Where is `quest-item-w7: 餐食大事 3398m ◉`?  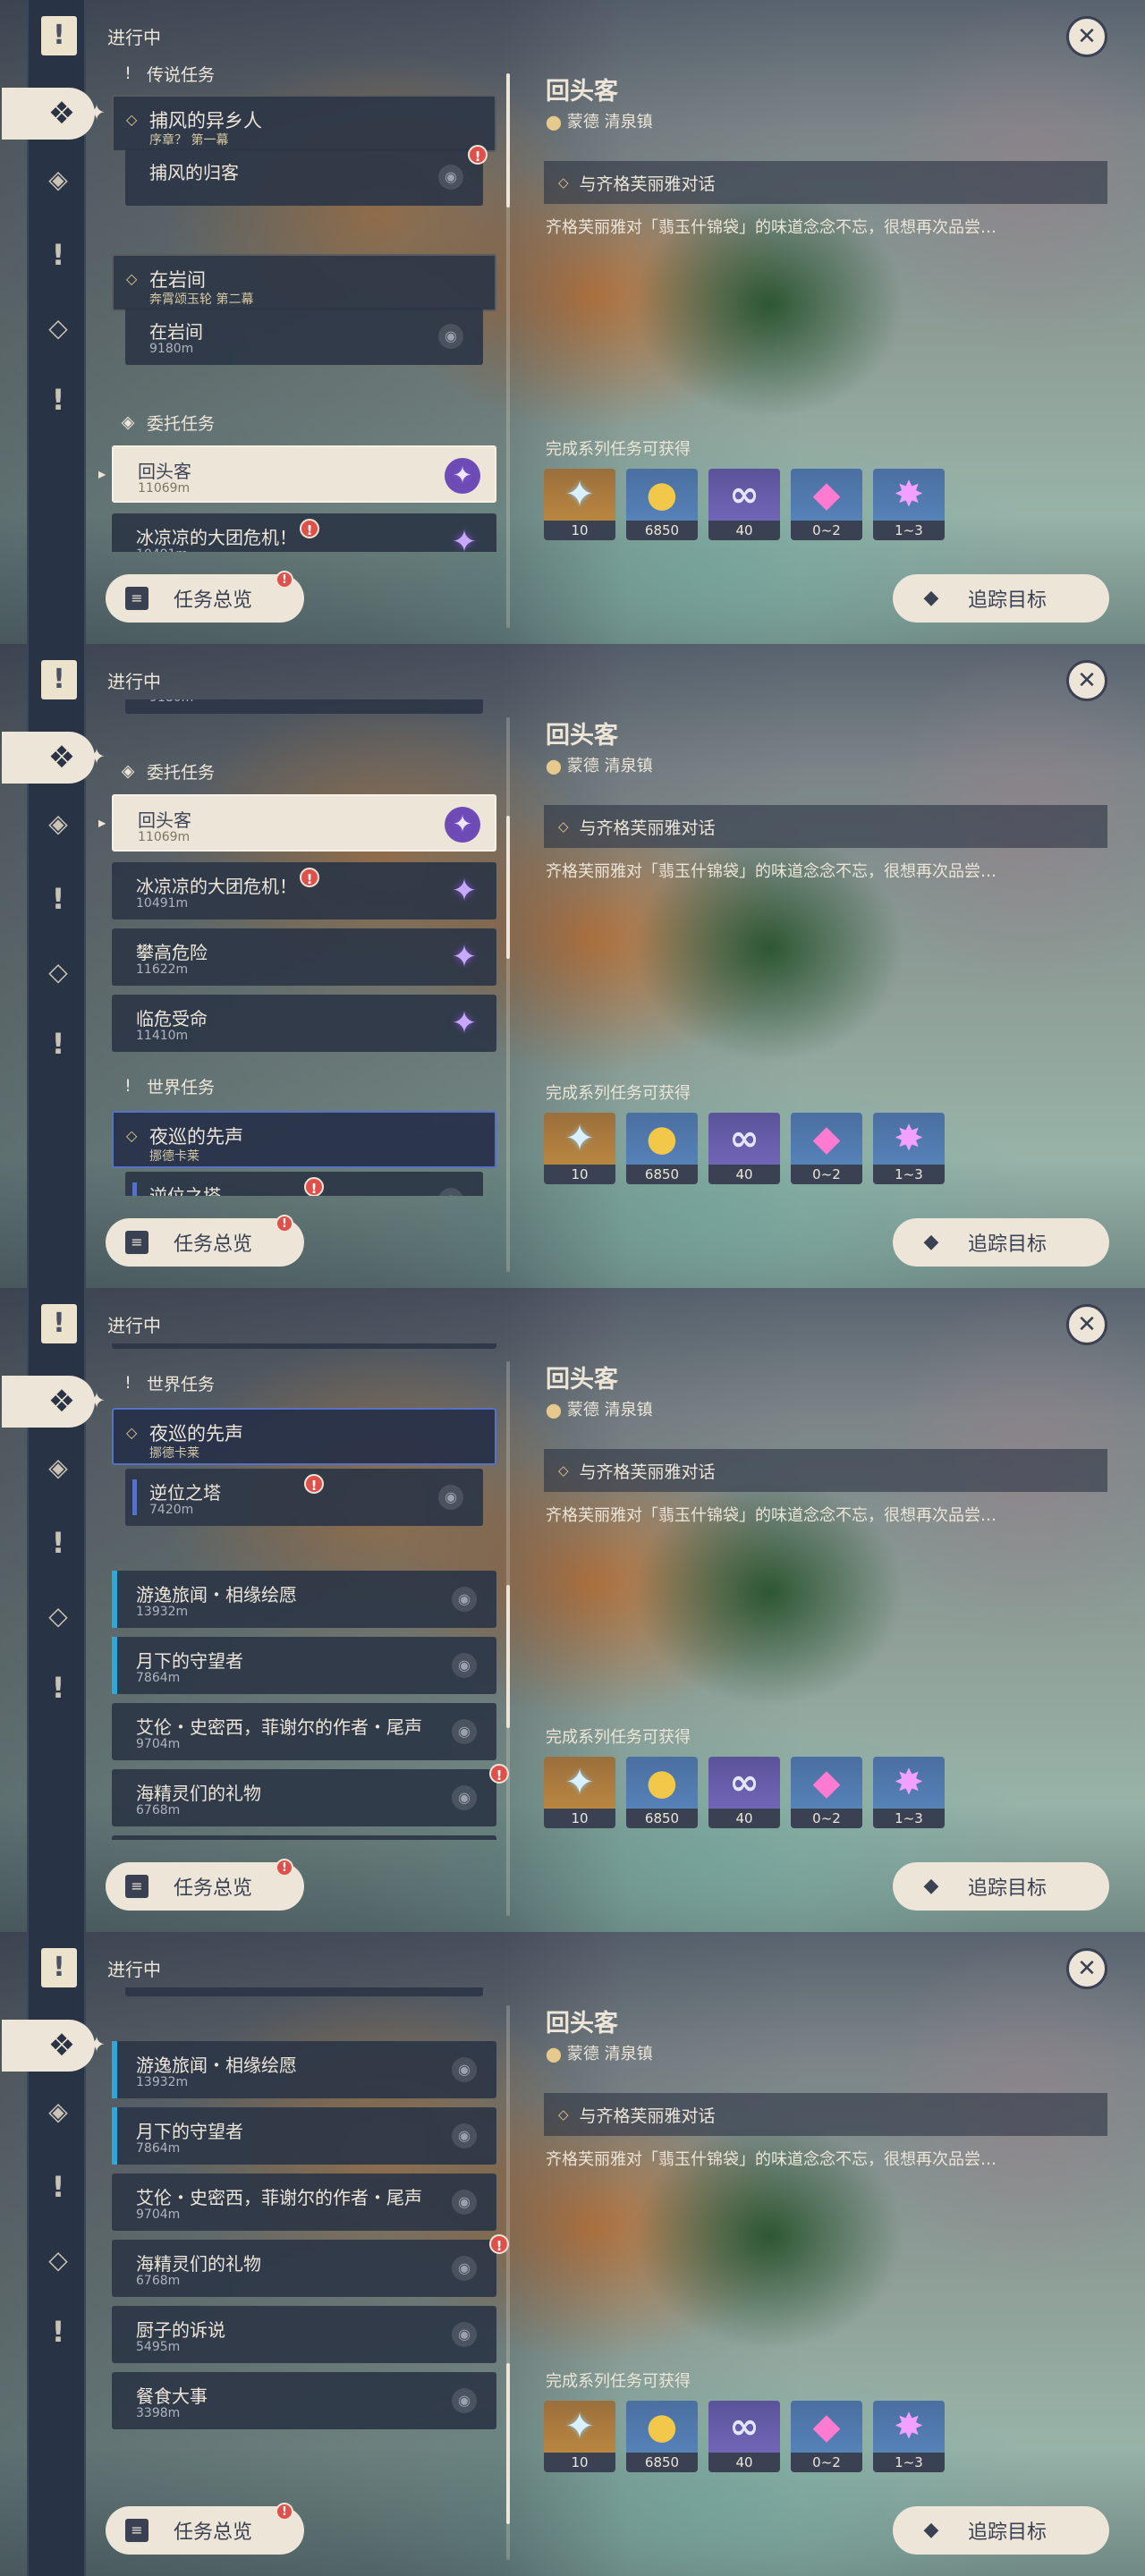
quest-item-w7: 餐食大事 3398m ◉ is located at coordinates (304, 2400).